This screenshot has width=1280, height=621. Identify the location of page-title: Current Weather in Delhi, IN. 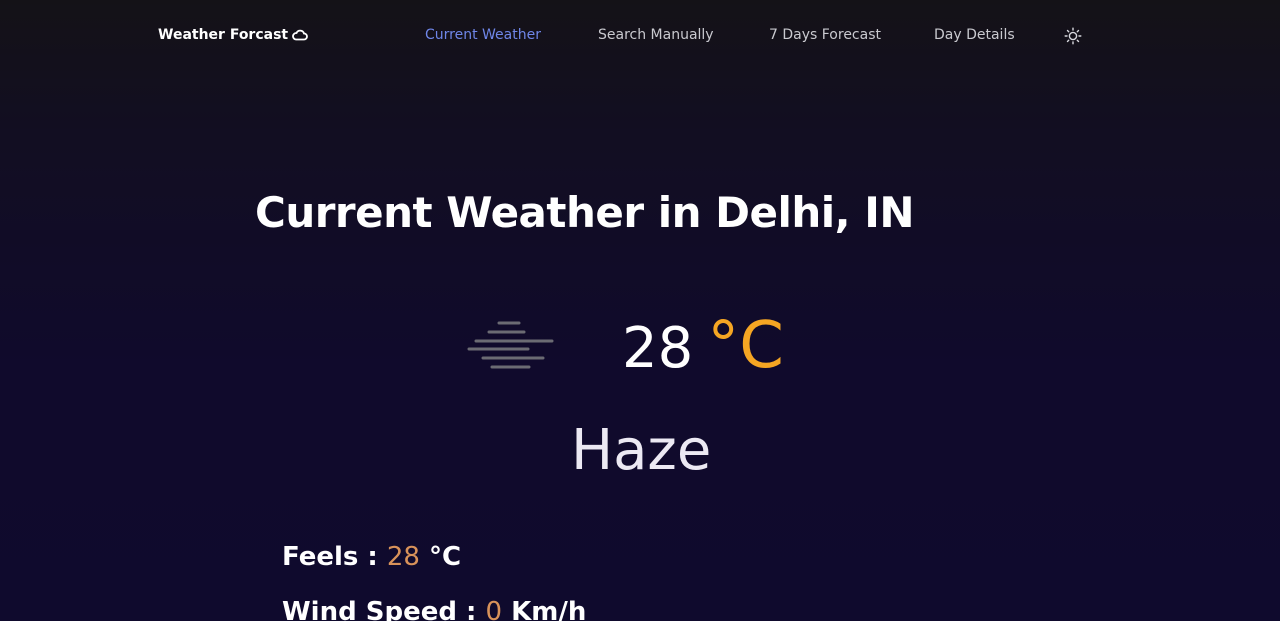
(585, 212).